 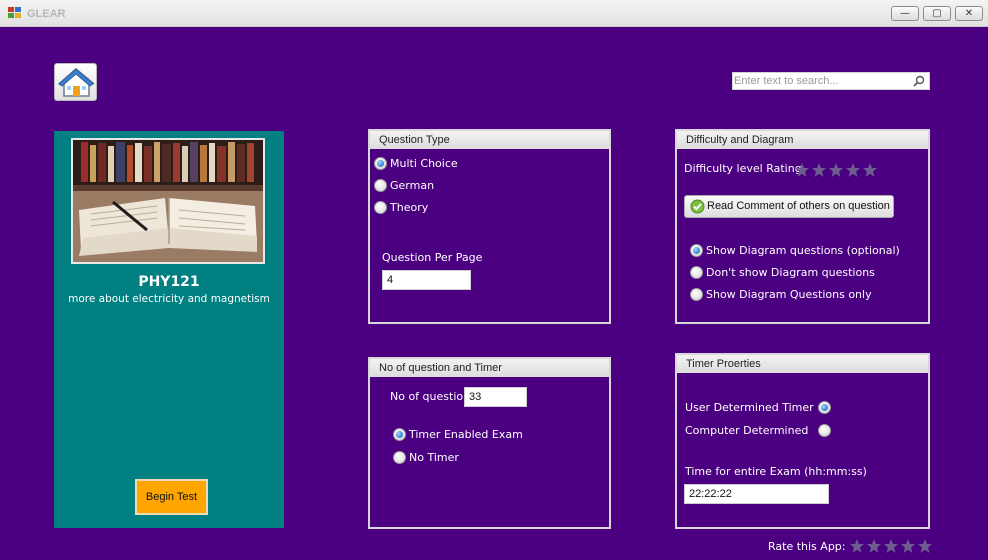 I want to click on german-radio, so click(x=380, y=185).